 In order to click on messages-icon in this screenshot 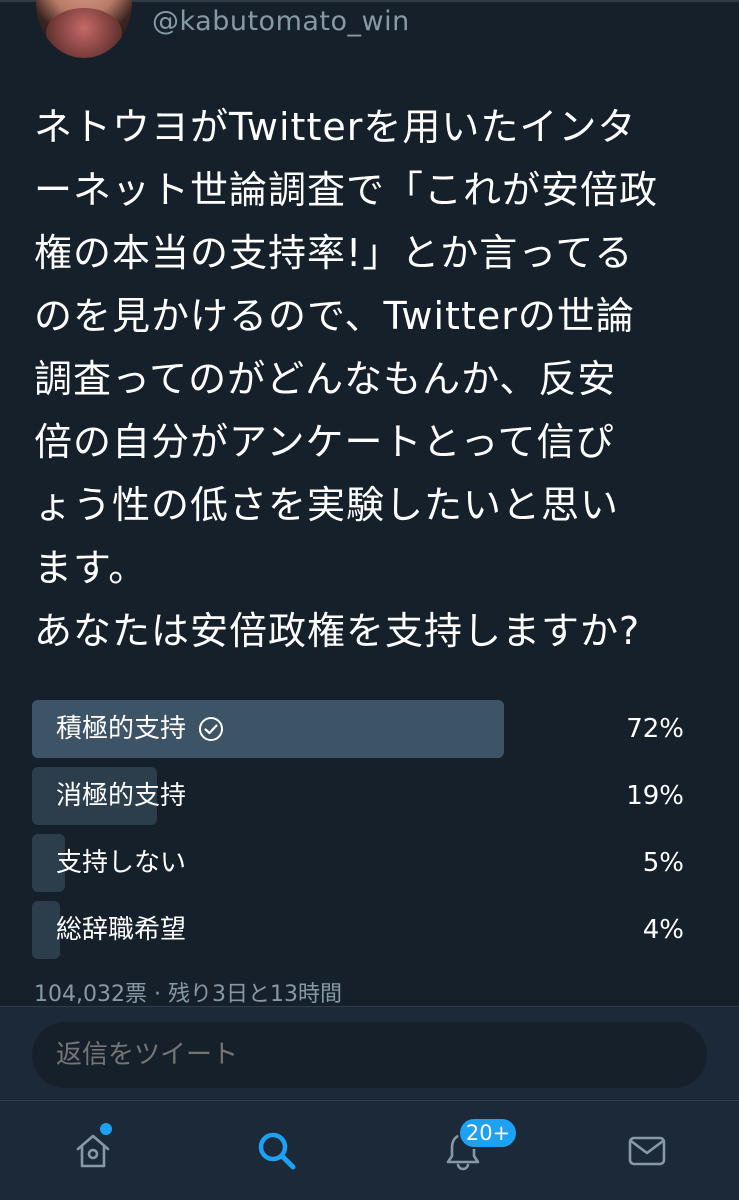, I will do `click(647, 1151)`.